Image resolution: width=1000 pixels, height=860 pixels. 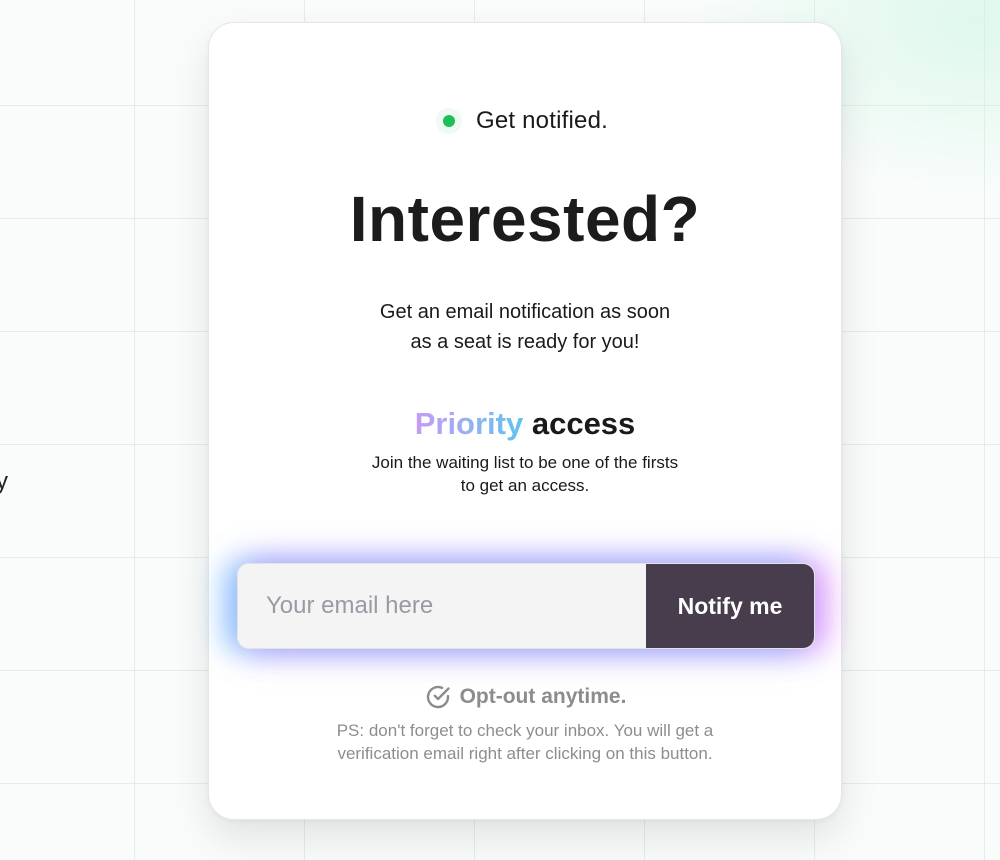 I want to click on status-indicator, so click(x=448, y=121).